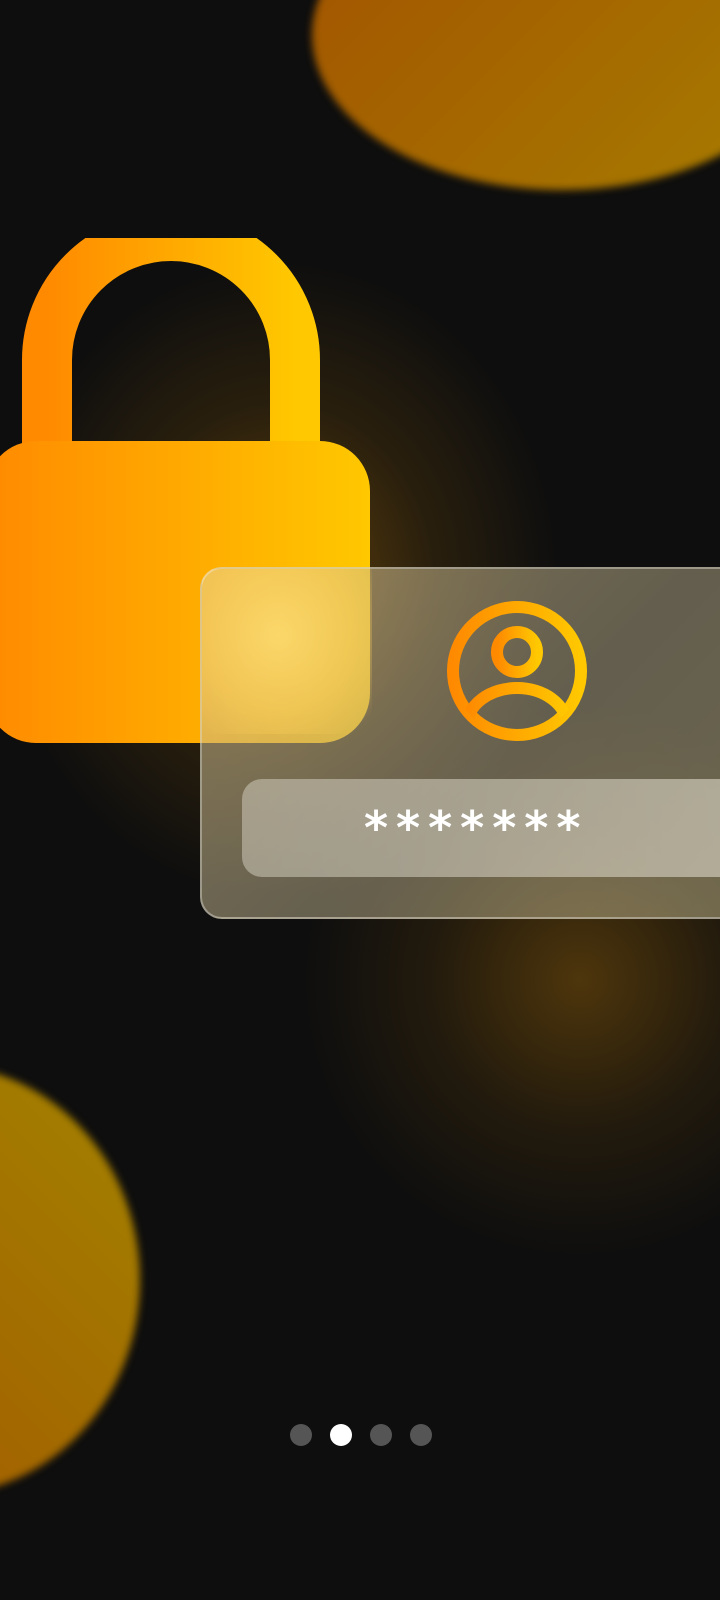 The height and width of the screenshot is (1600, 720). I want to click on password-field-illustration: *******, so click(481, 828).